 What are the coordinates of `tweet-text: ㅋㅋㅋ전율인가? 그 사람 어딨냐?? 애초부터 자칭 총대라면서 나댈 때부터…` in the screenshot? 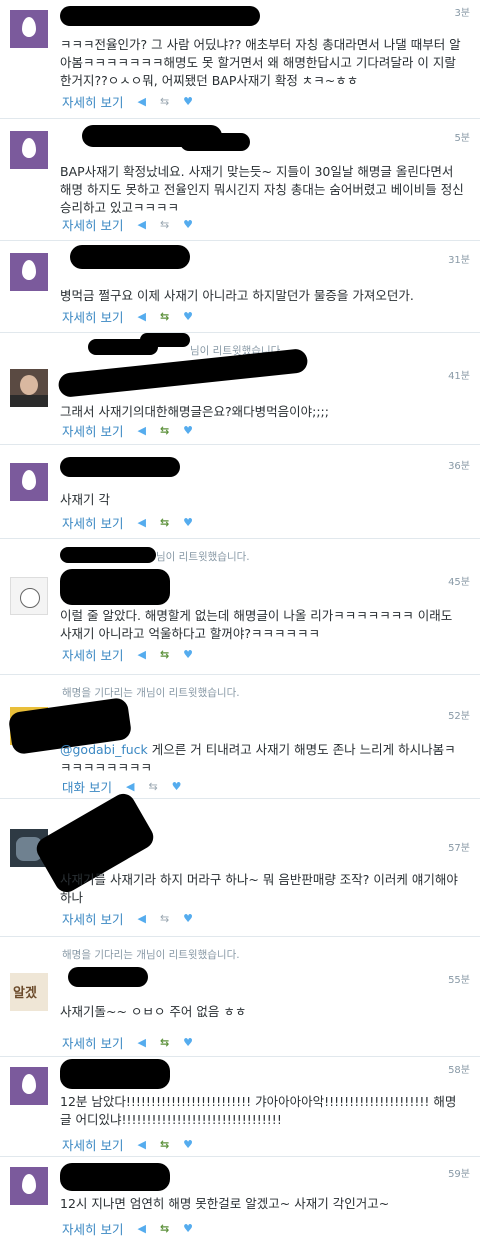 It's located at (260, 62).